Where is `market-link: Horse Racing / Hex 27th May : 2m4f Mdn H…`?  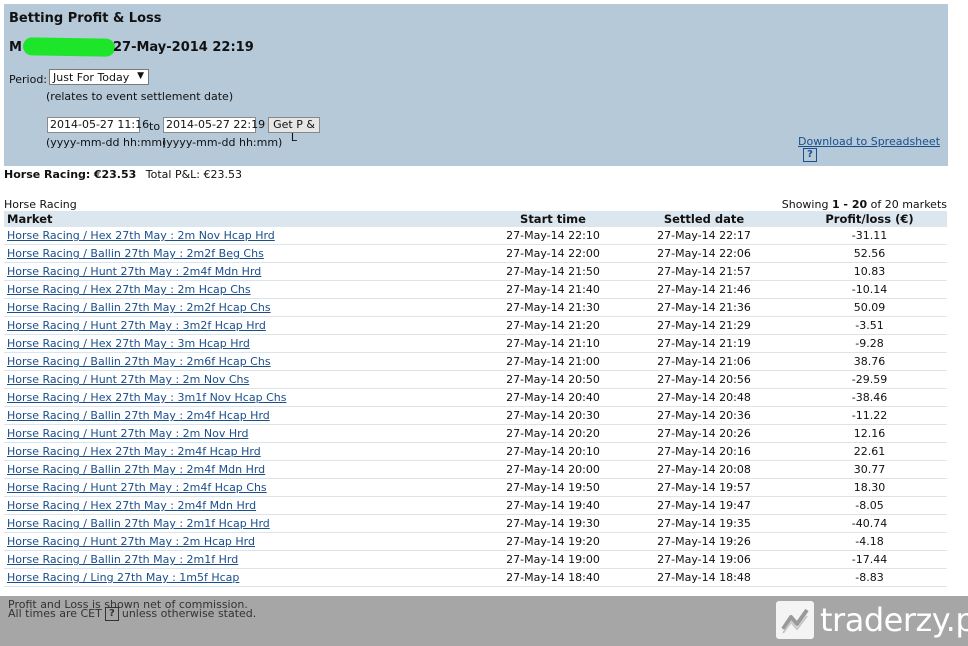 market-link: Horse Racing / Hex 27th May : 2m4f Mdn H… is located at coordinates (131, 505).